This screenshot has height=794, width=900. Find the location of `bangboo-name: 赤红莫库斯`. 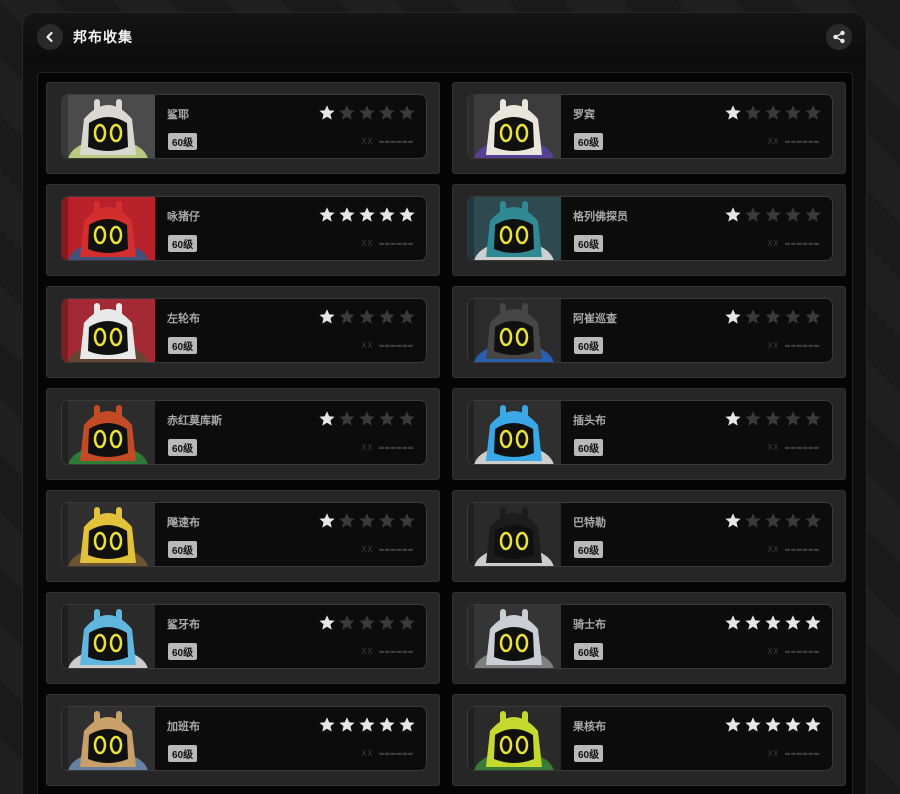

bangboo-name: 赤红莫库斯 is located at coordinates (194, 421).